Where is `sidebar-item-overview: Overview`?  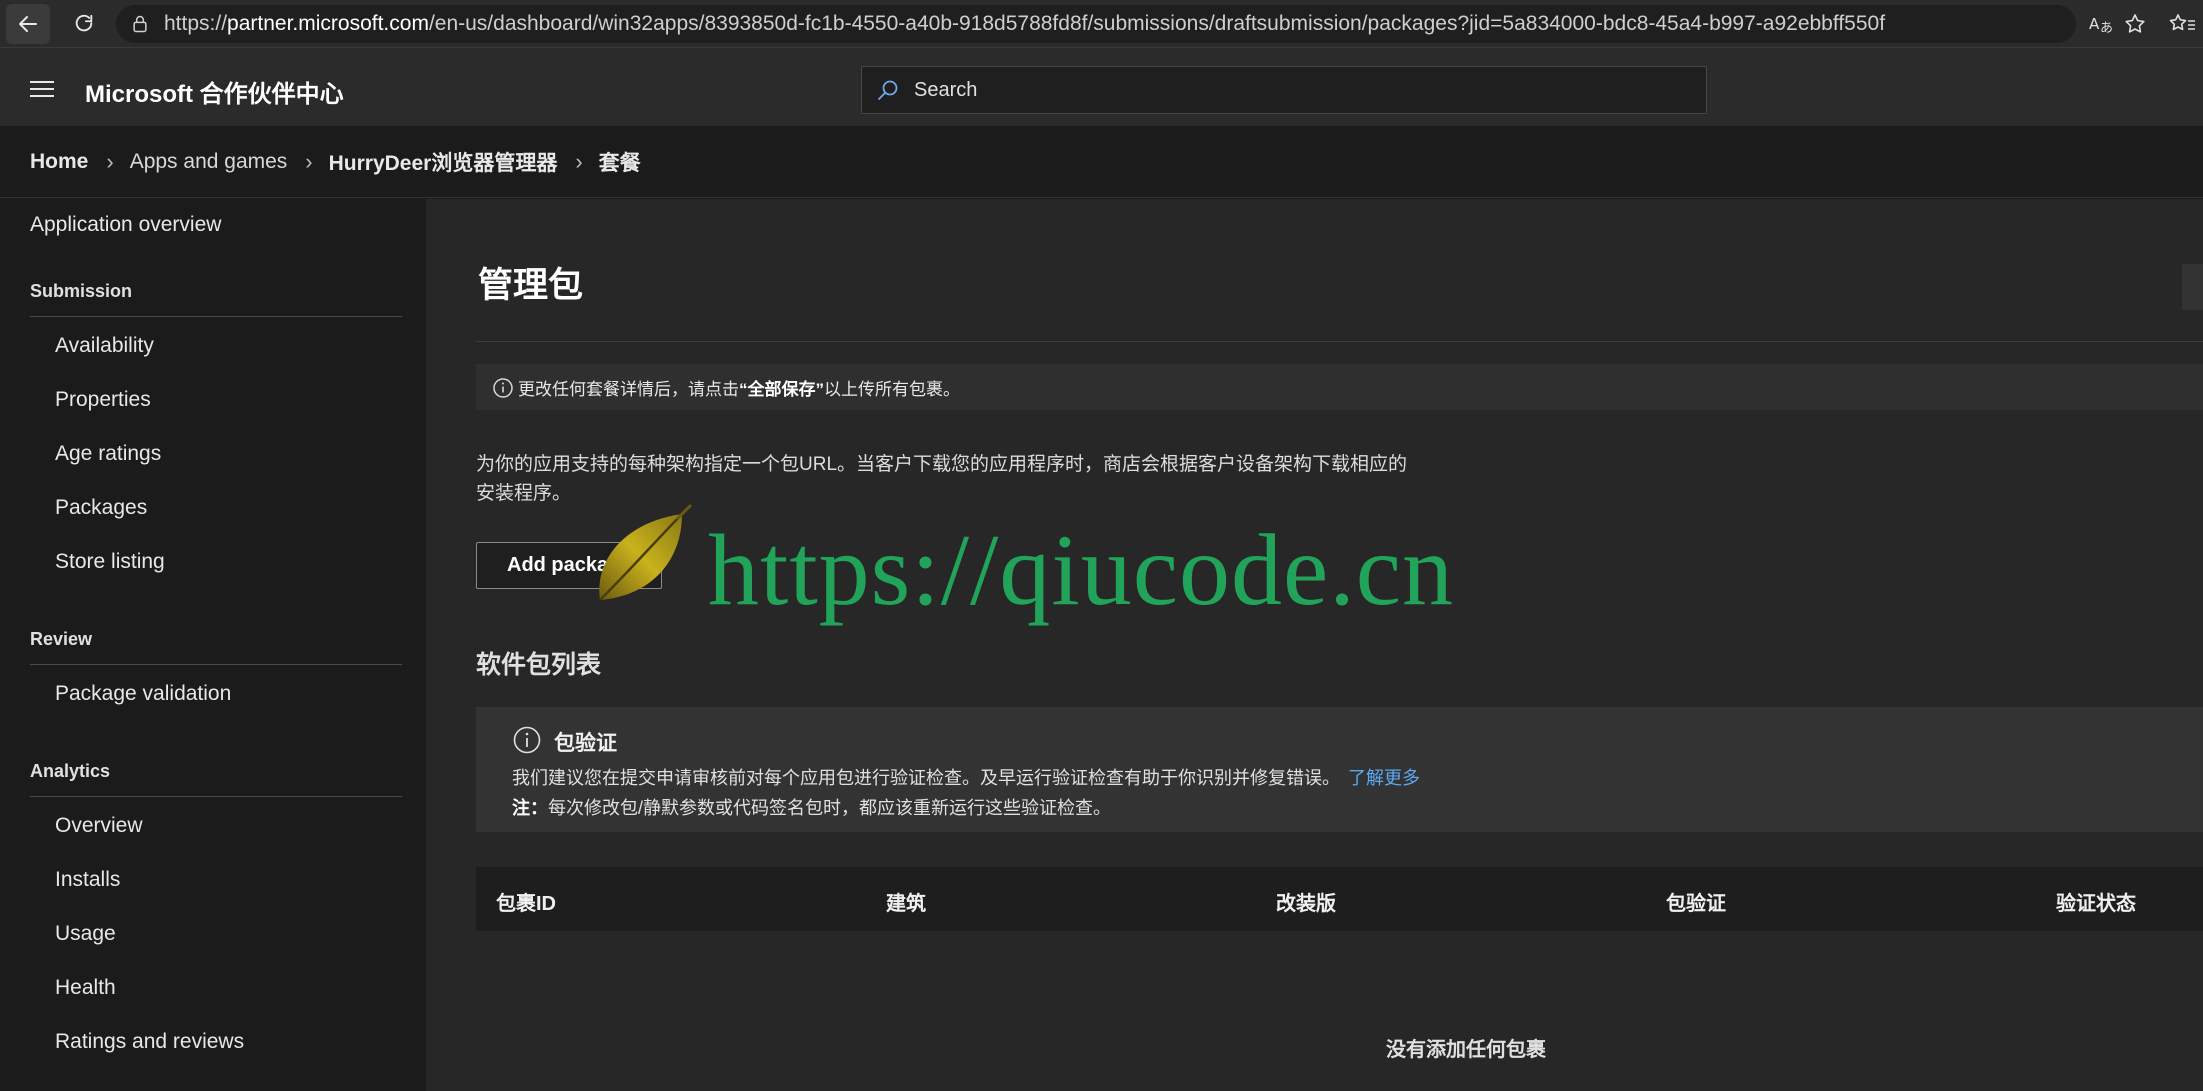 sidebar-item-overview: Overview is located at coordinates (99, 826).